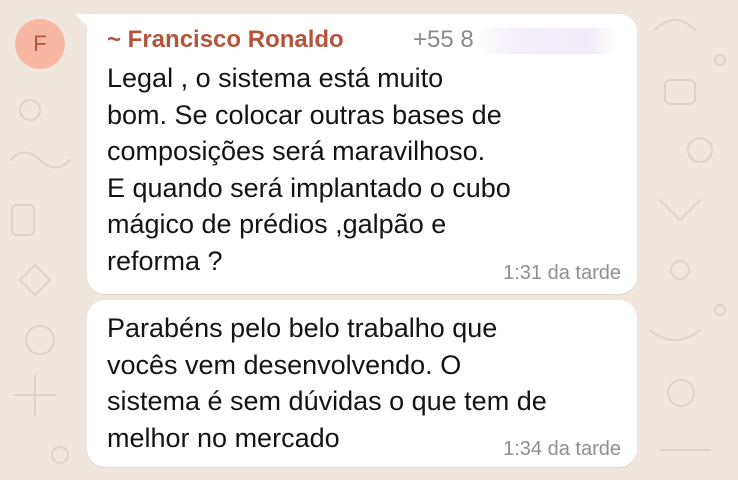 The height and width of the screenshot is (480, 738). What do you see at coordinates (82, 21) in the screenshot?
I see `bubble-tail` at bounding box center [82, 21].